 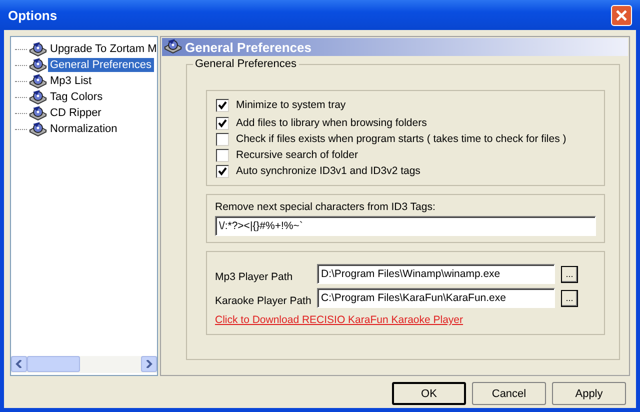 What do you see at coordinates (84, 364) in the screenshot?
I see `horizontal-scrollbar` at bounding box center [84, 364].